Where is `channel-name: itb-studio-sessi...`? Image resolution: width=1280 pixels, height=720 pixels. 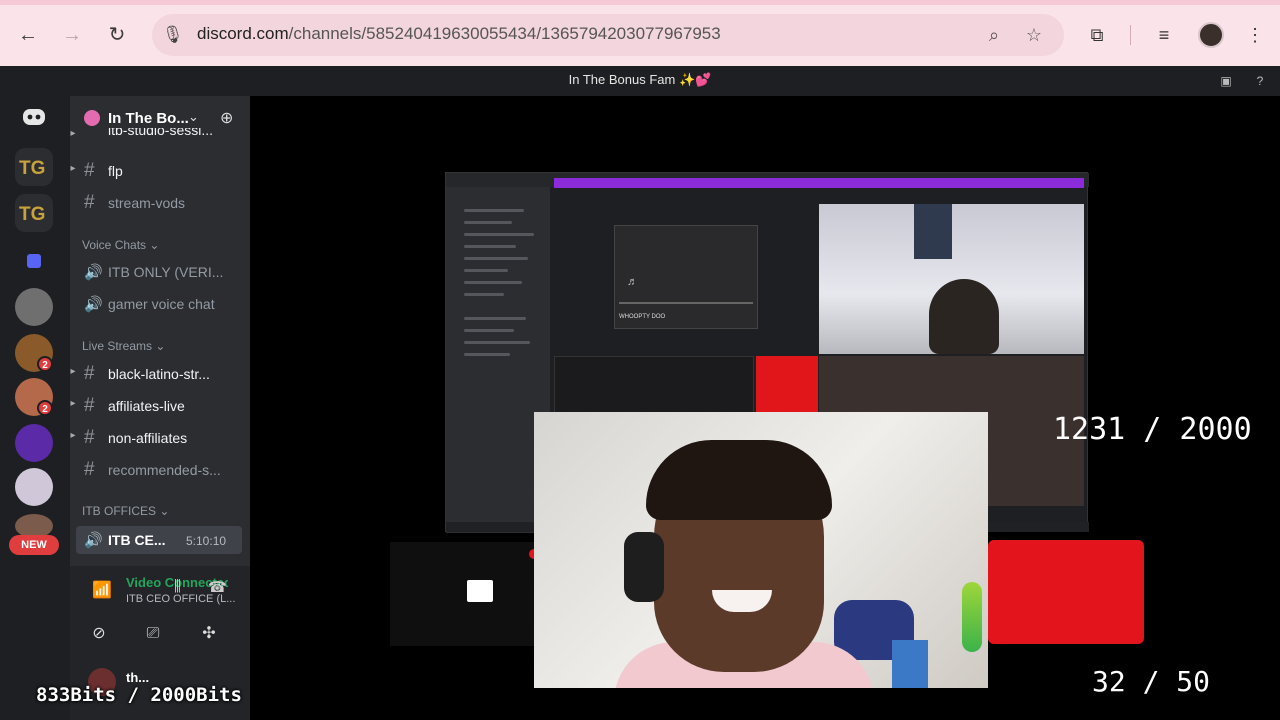 channel-name: itb-studio-sessi... is located at coordinates (161, 133).